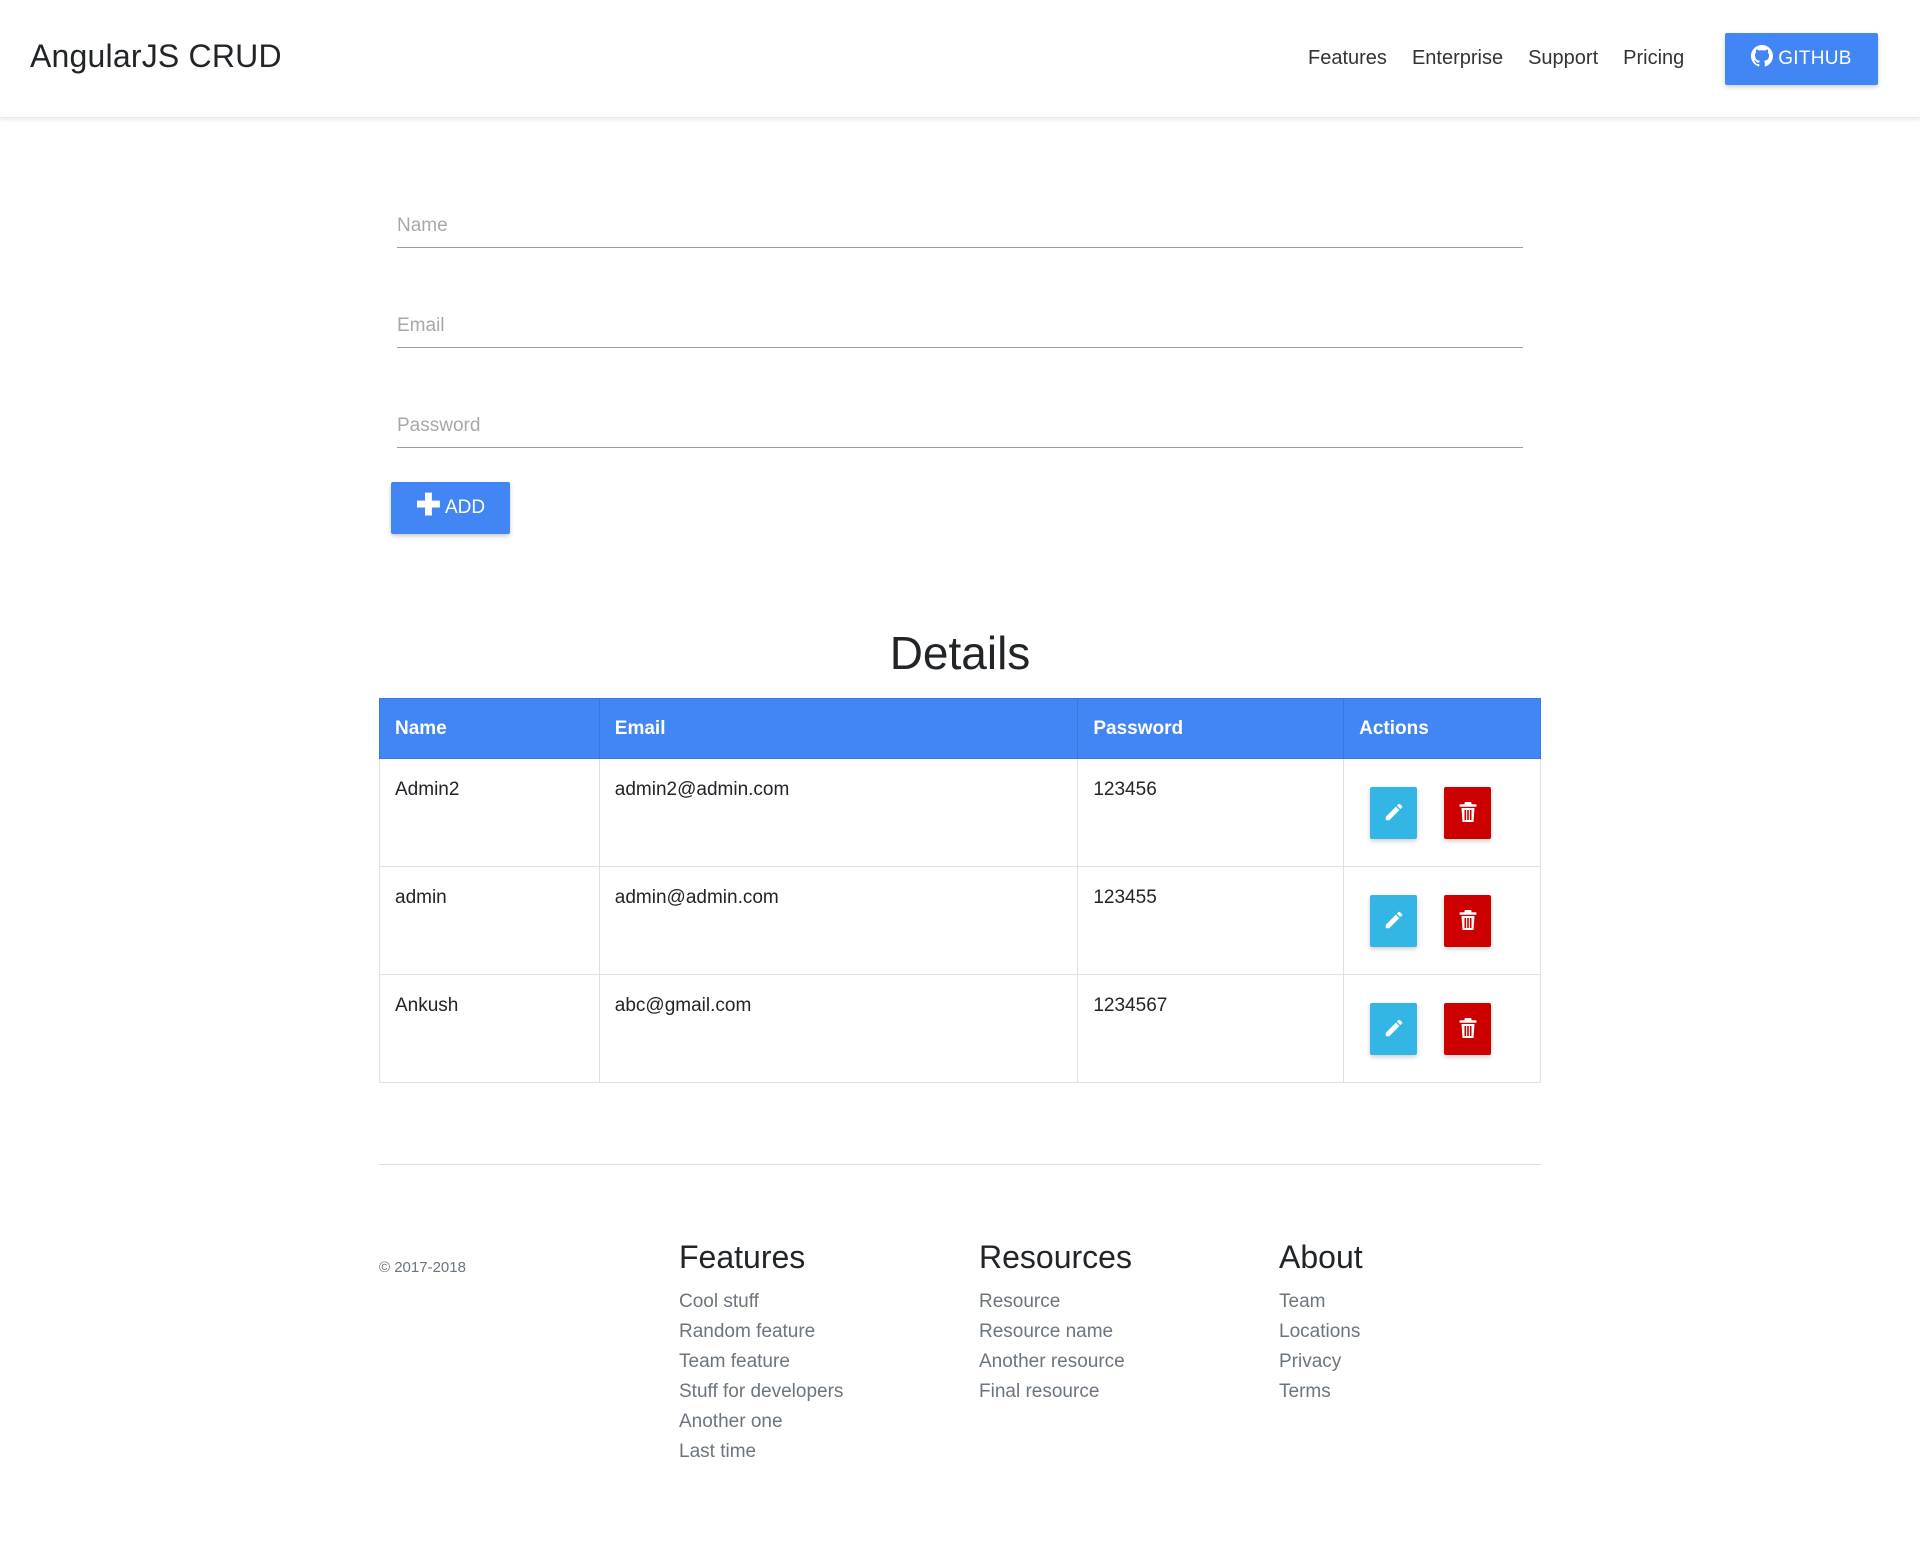 Image resolution: width=1920 pixels, height=1551 pixels. Describe the element at coordinates (838, 920) in the screenshot. I see `cell-email: admin@admin.com` at that location.